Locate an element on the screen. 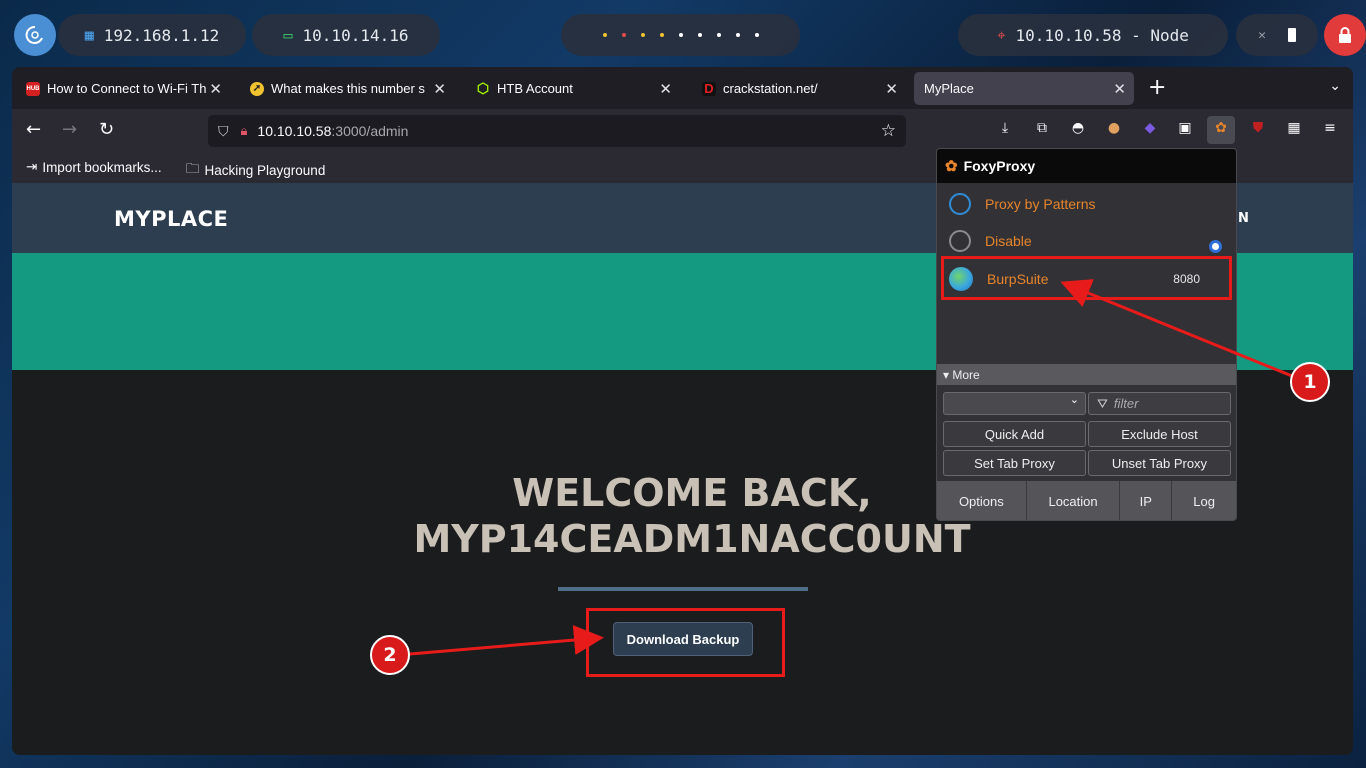 The height and width of the screenshot is (768, 1366). annotation-box-burpsuite is located at coordinates (1086, 278).